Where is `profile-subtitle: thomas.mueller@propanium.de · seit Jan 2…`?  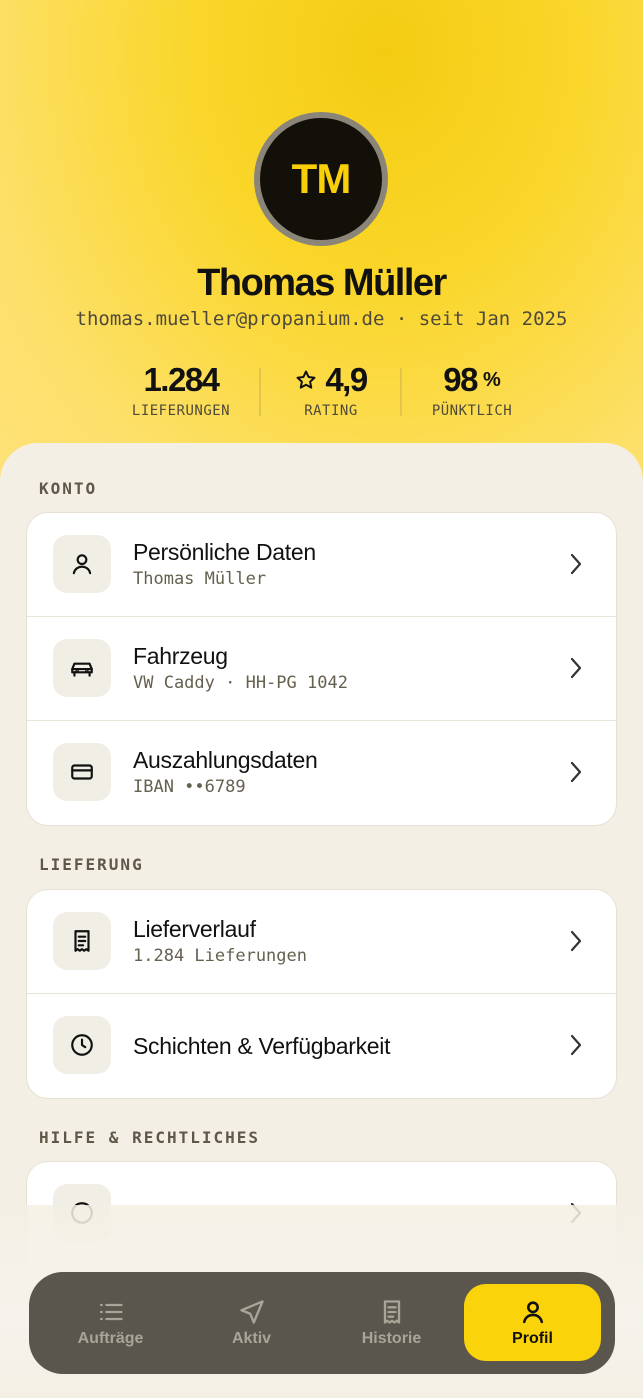 profile-subtitle: thomas.mueller@propanium.de · seit Jan 2… is located at coordinates (321, 319).